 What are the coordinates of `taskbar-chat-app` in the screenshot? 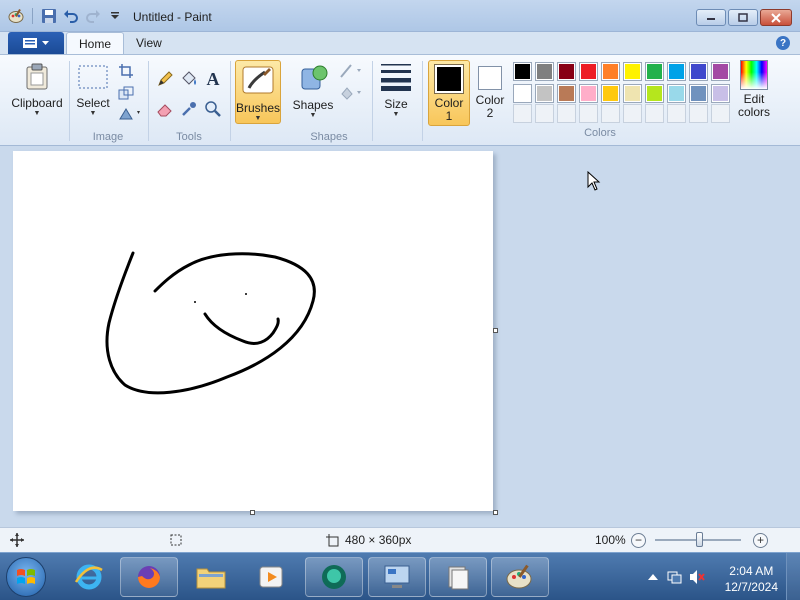 It's located at (334, 577).